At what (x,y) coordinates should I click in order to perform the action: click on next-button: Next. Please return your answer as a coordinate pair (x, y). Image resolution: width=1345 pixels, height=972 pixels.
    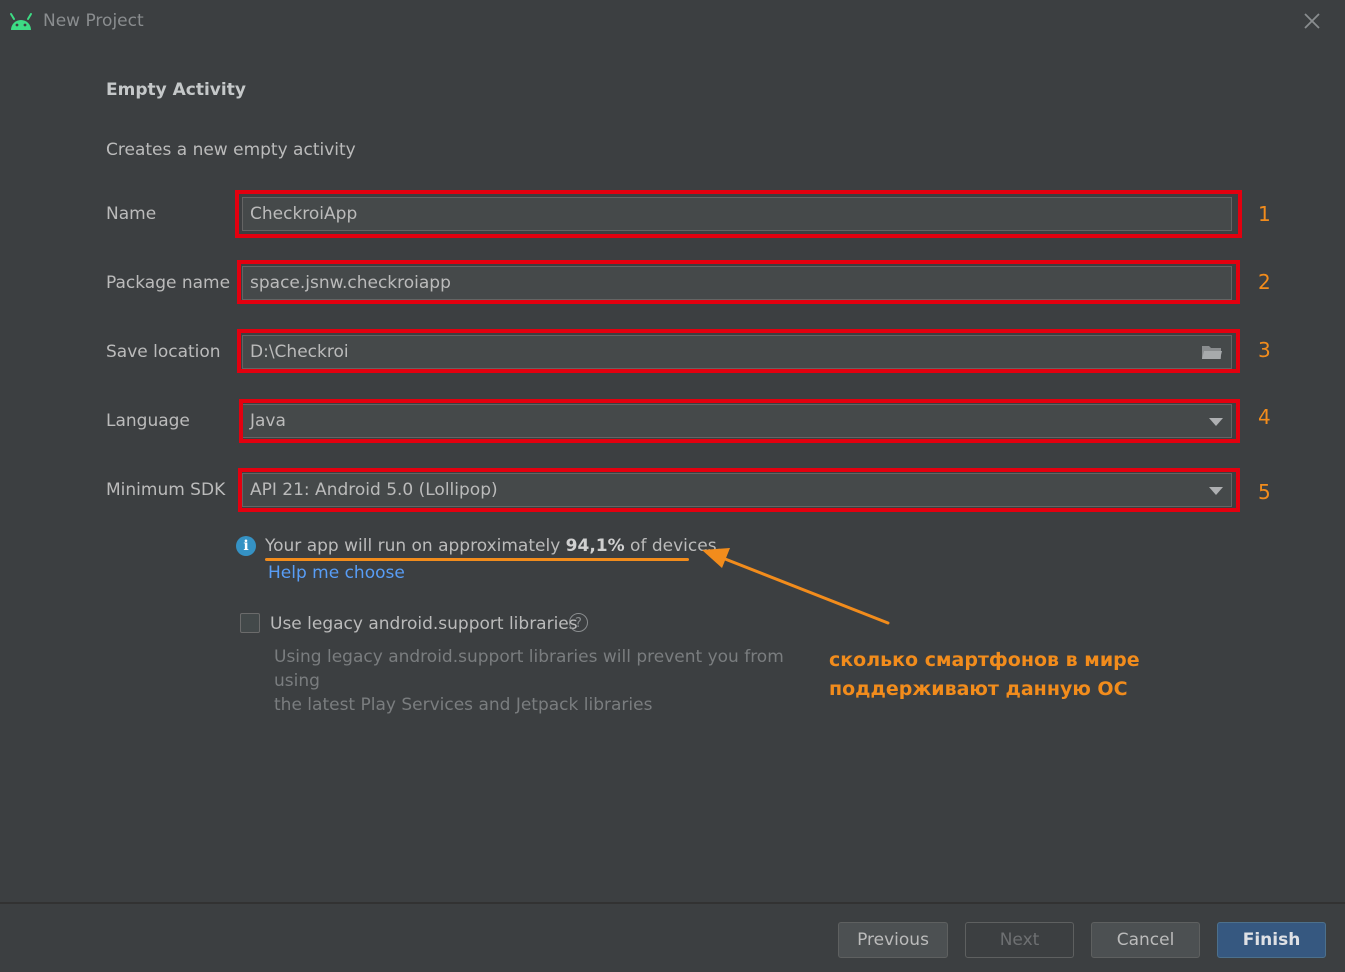
    Looking at the image, I should click on (1019, 940).